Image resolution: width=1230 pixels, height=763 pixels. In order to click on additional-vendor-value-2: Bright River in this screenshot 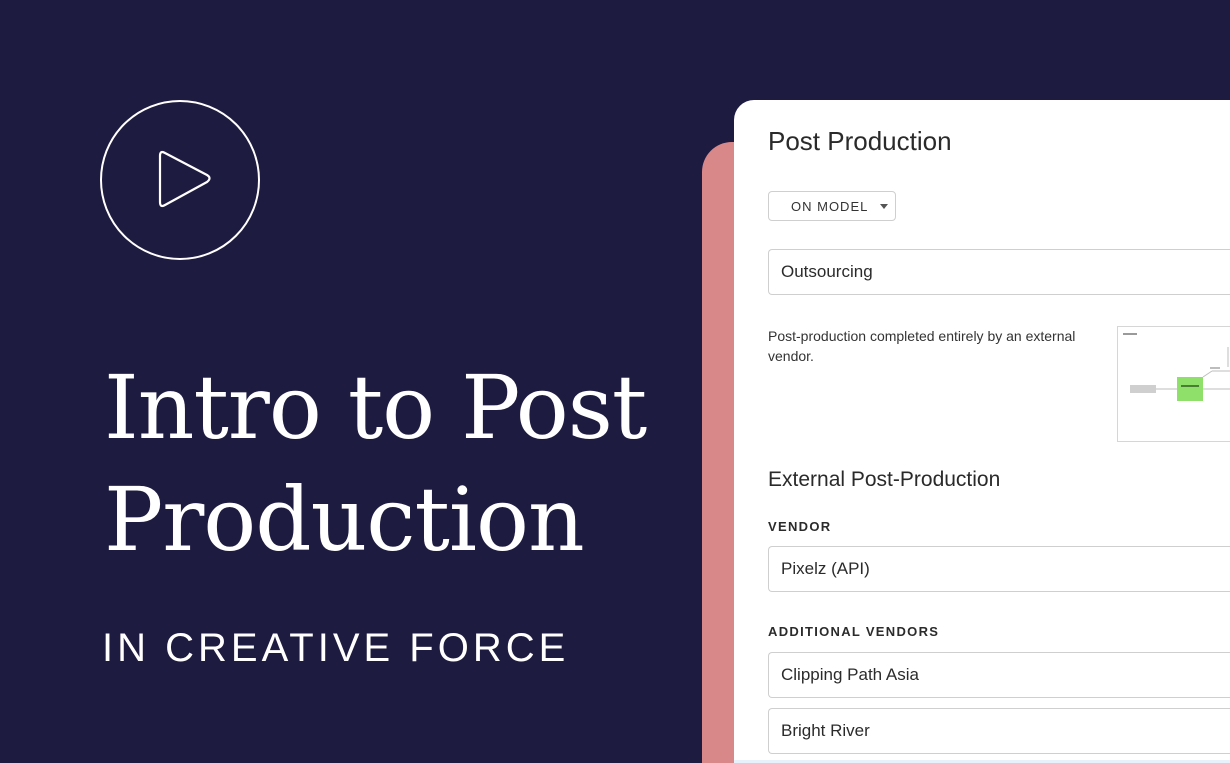, I will do `click(825, 730)`.